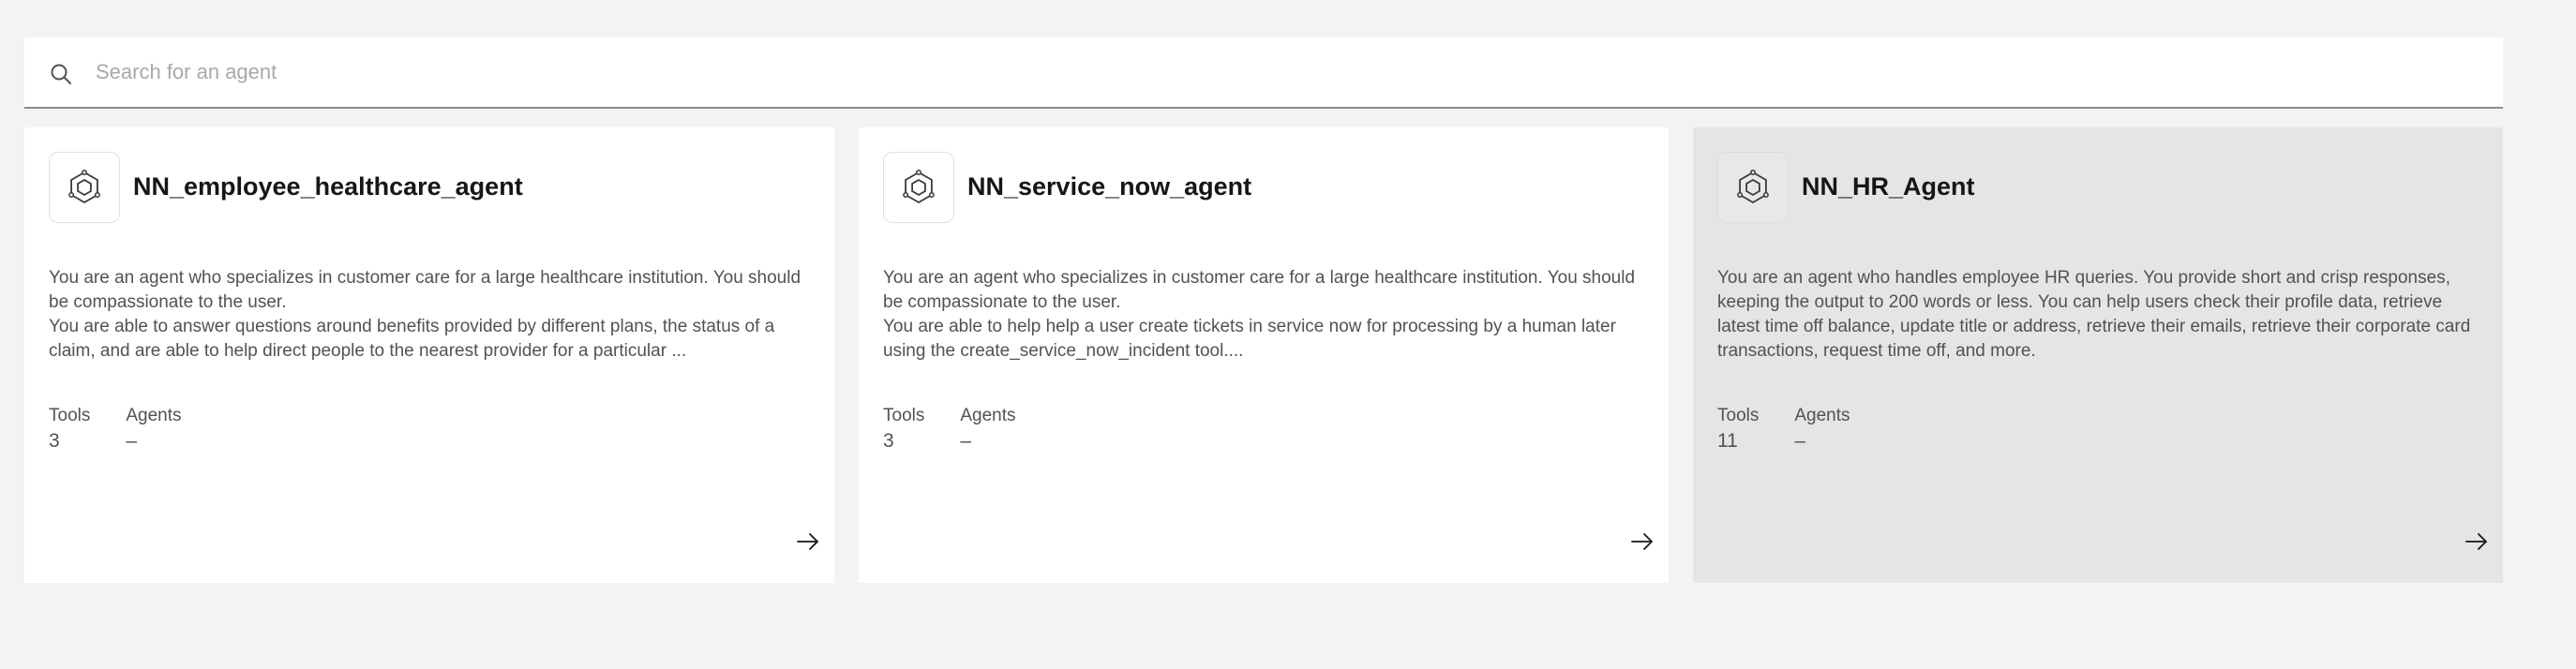 The width and height of the screenshot is (2576, 669). What do you see at coordinates (1286, 72) in the screenshot?
I see `search-input` at bounding box center [1286, 72].